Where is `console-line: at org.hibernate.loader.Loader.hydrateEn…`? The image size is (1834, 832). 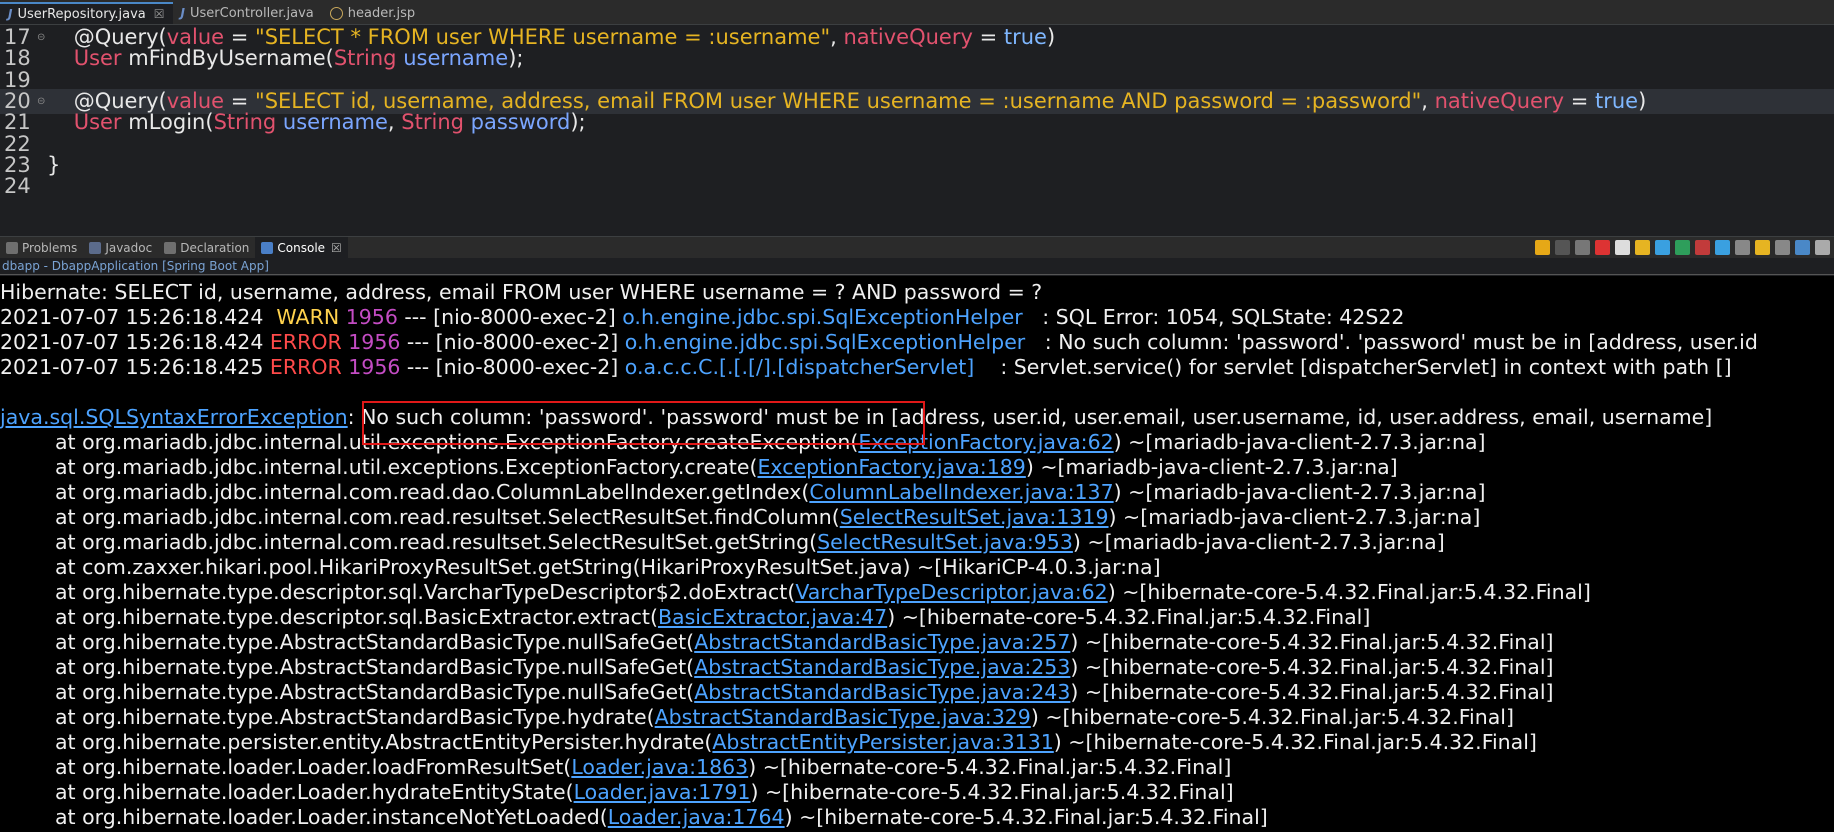
console-line: at org.hibernate.loader.Loader.hydrateEn… is located at coordinates (644, 792).